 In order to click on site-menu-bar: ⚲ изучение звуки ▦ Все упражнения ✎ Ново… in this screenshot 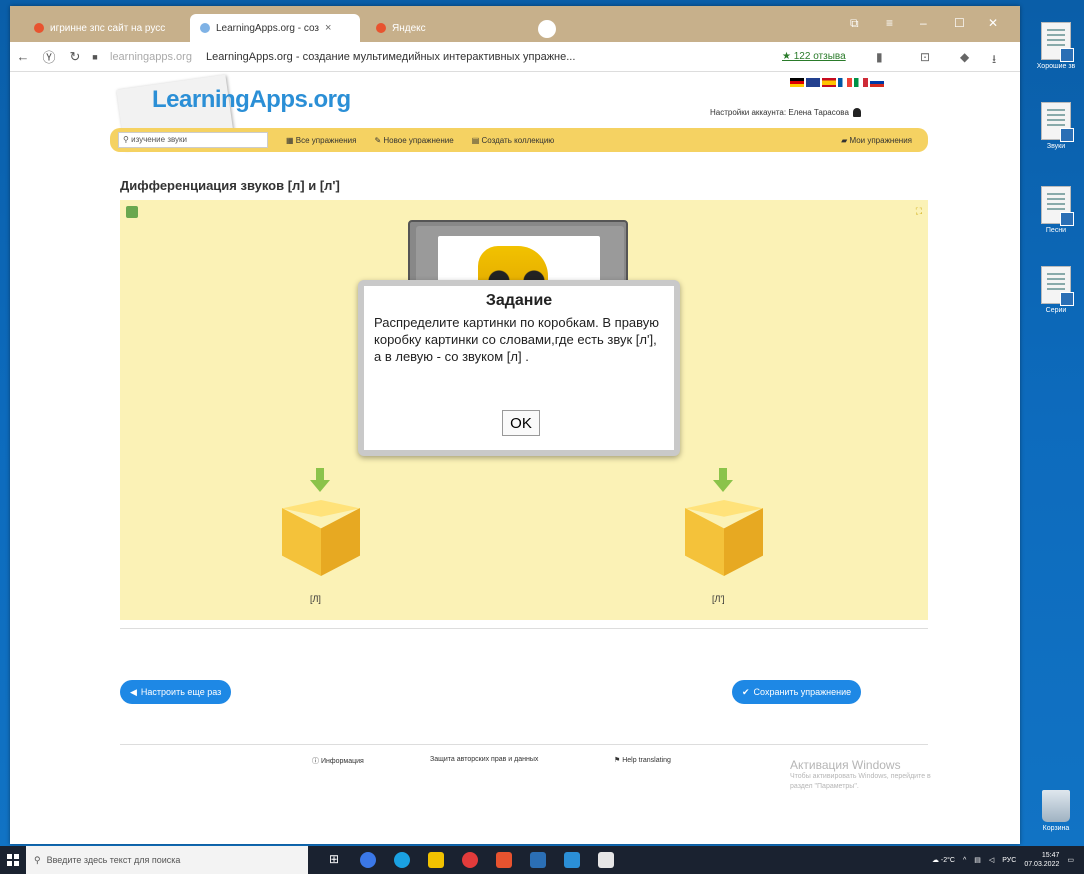, I will do `click(519, 140)`.